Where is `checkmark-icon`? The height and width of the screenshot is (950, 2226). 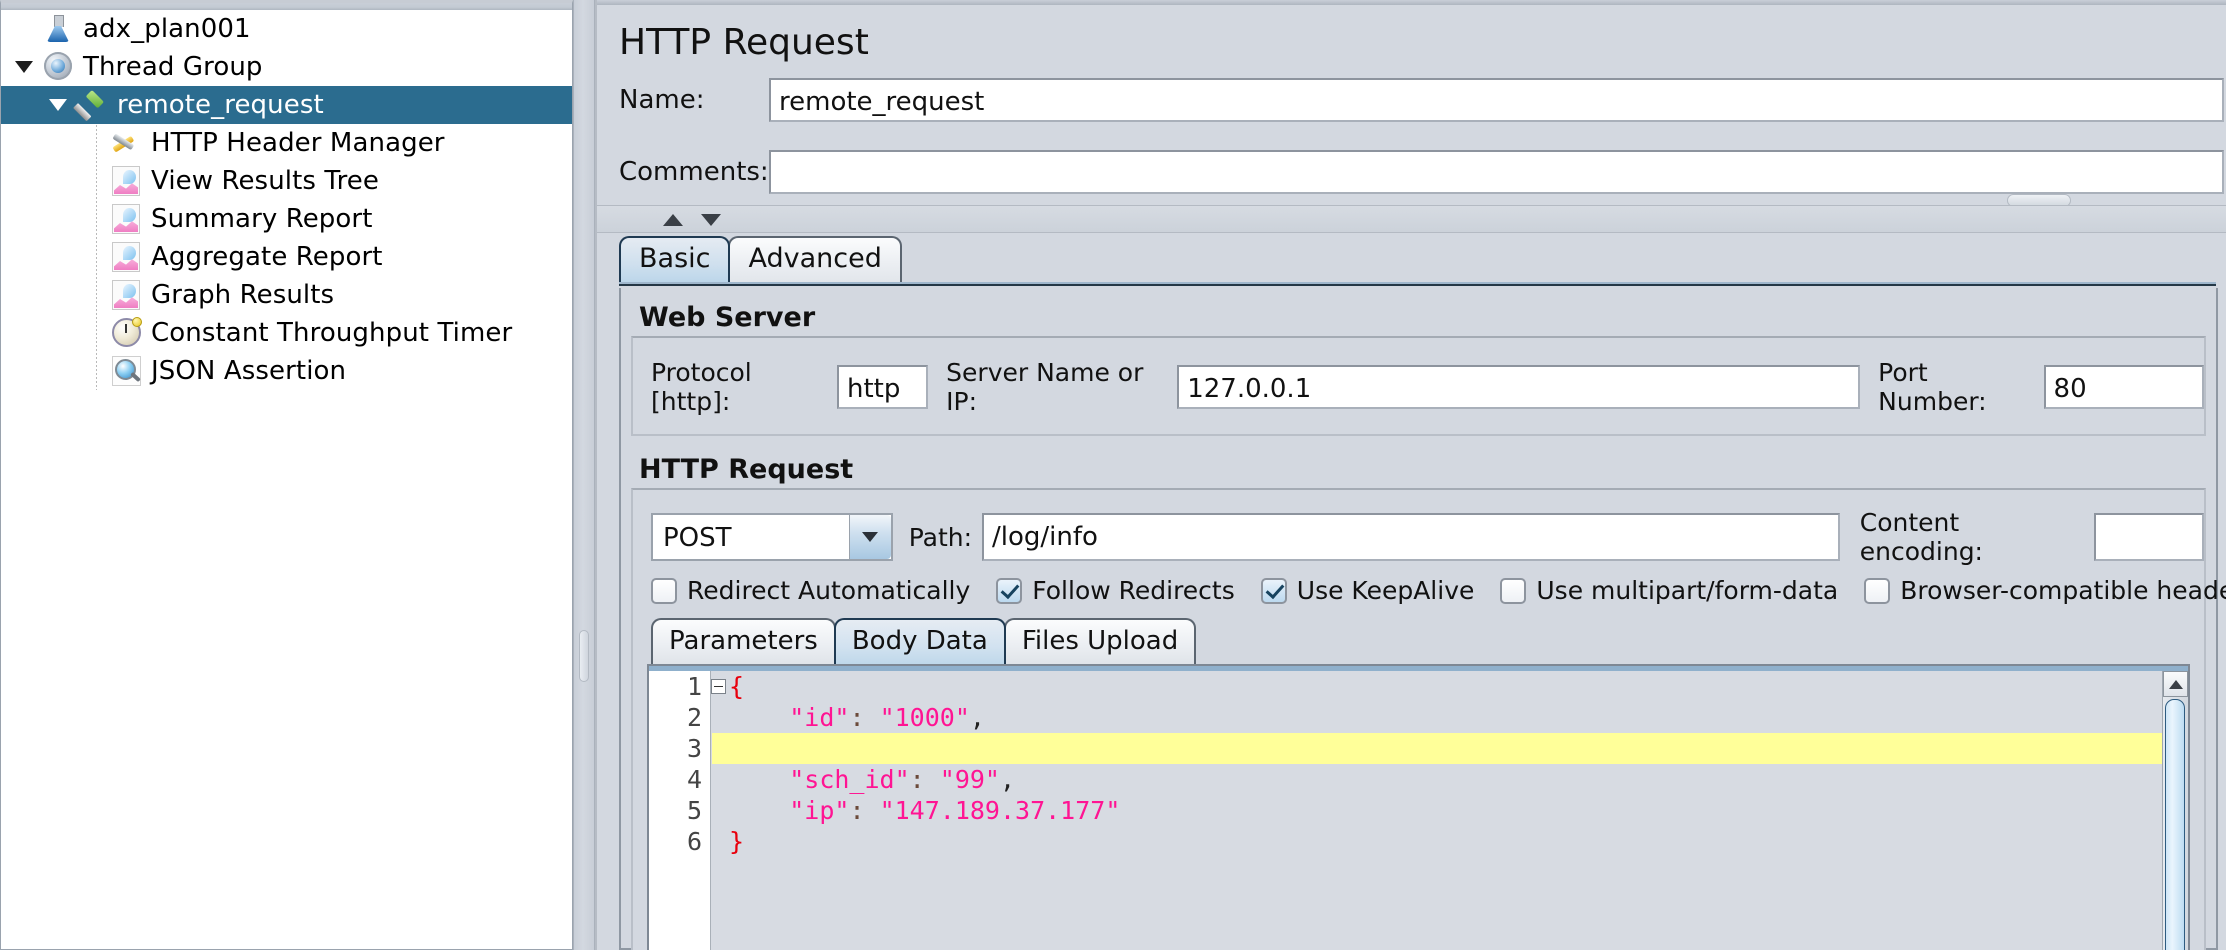 checkmark-icon is located at coordinates (1273, 590).